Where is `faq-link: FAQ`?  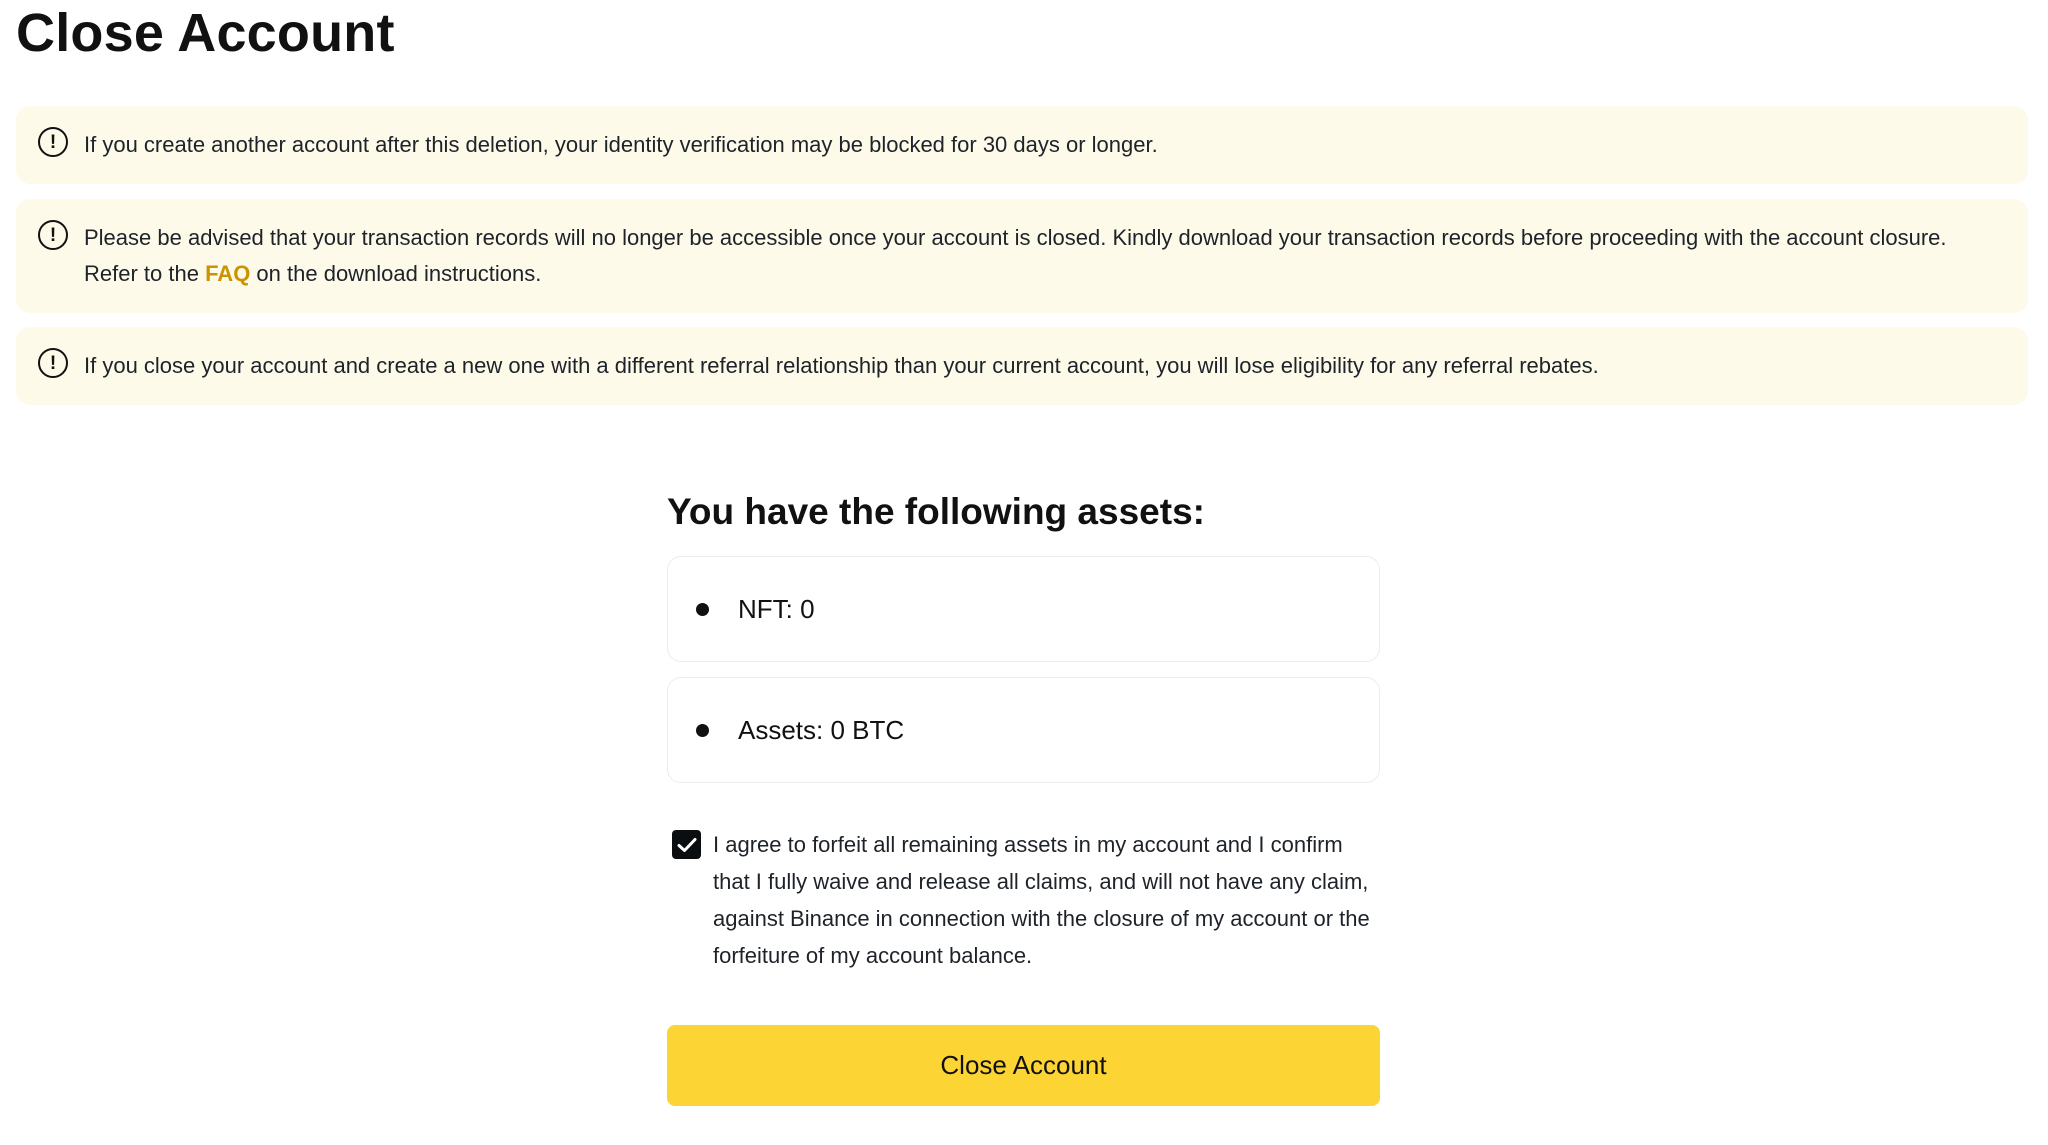 faq-link: FAQ is located at coordinates (227, 273).